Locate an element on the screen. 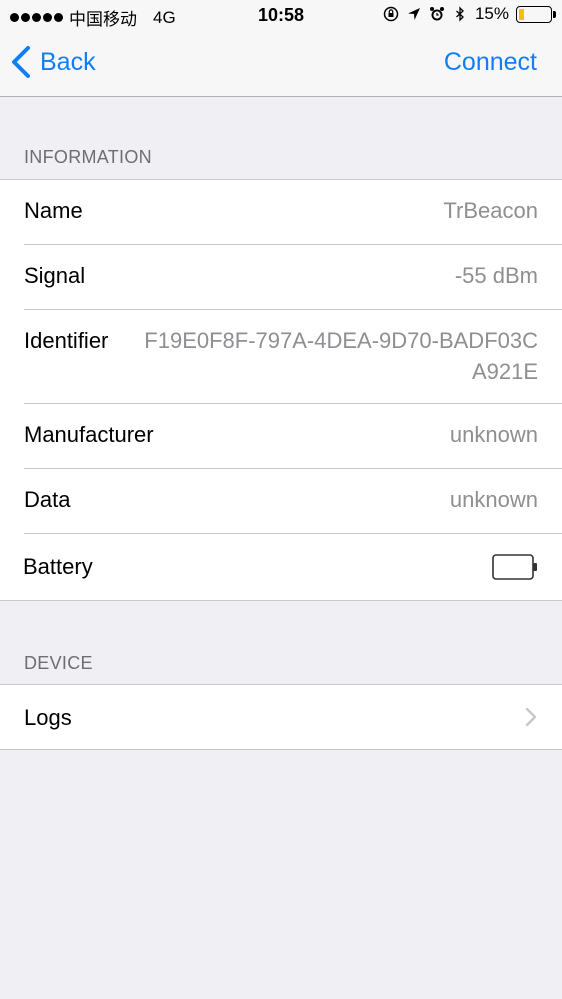 Image resolution: width=562 pixels, height=999 pixels. info-row-data: Data unknown is located at coordinates (281, 501).